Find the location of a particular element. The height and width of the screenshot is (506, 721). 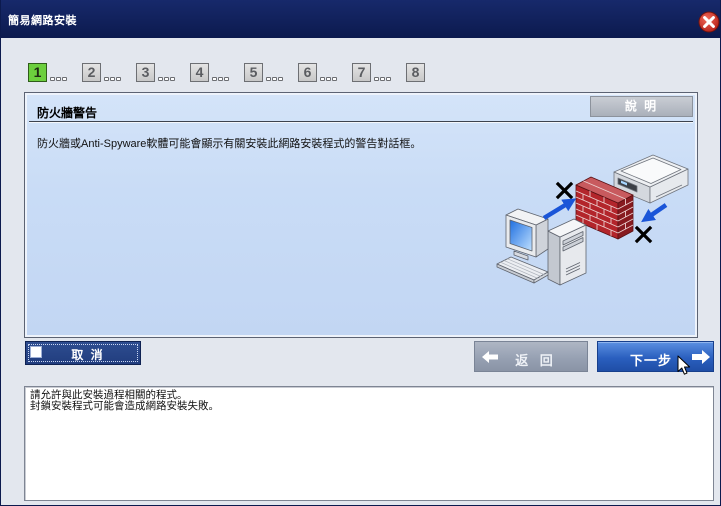

step-1: 1 is located at coordinates (37, 72).